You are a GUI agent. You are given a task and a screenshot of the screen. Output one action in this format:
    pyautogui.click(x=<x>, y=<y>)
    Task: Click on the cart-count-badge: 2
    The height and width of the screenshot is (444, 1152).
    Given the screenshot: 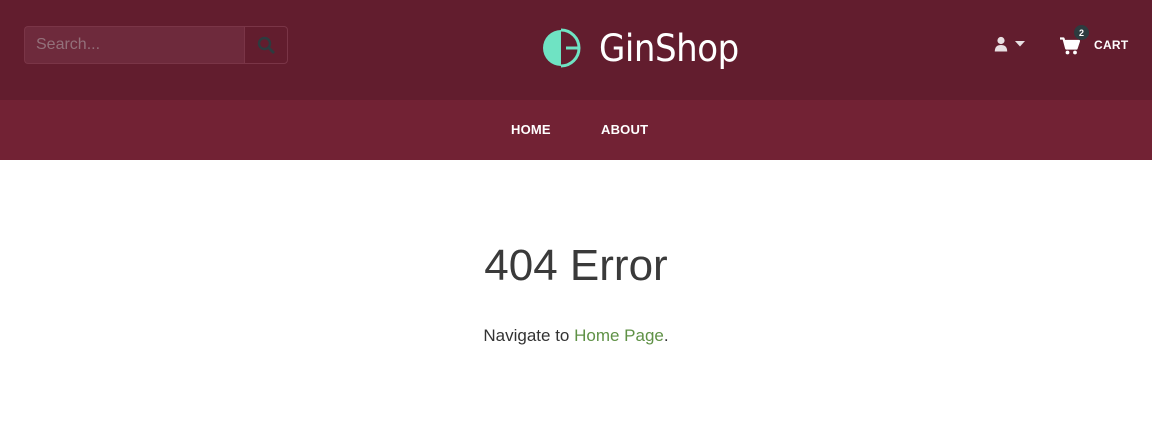 What is the action you would take?
    pyautogui.click(x=1081, y=32)
    